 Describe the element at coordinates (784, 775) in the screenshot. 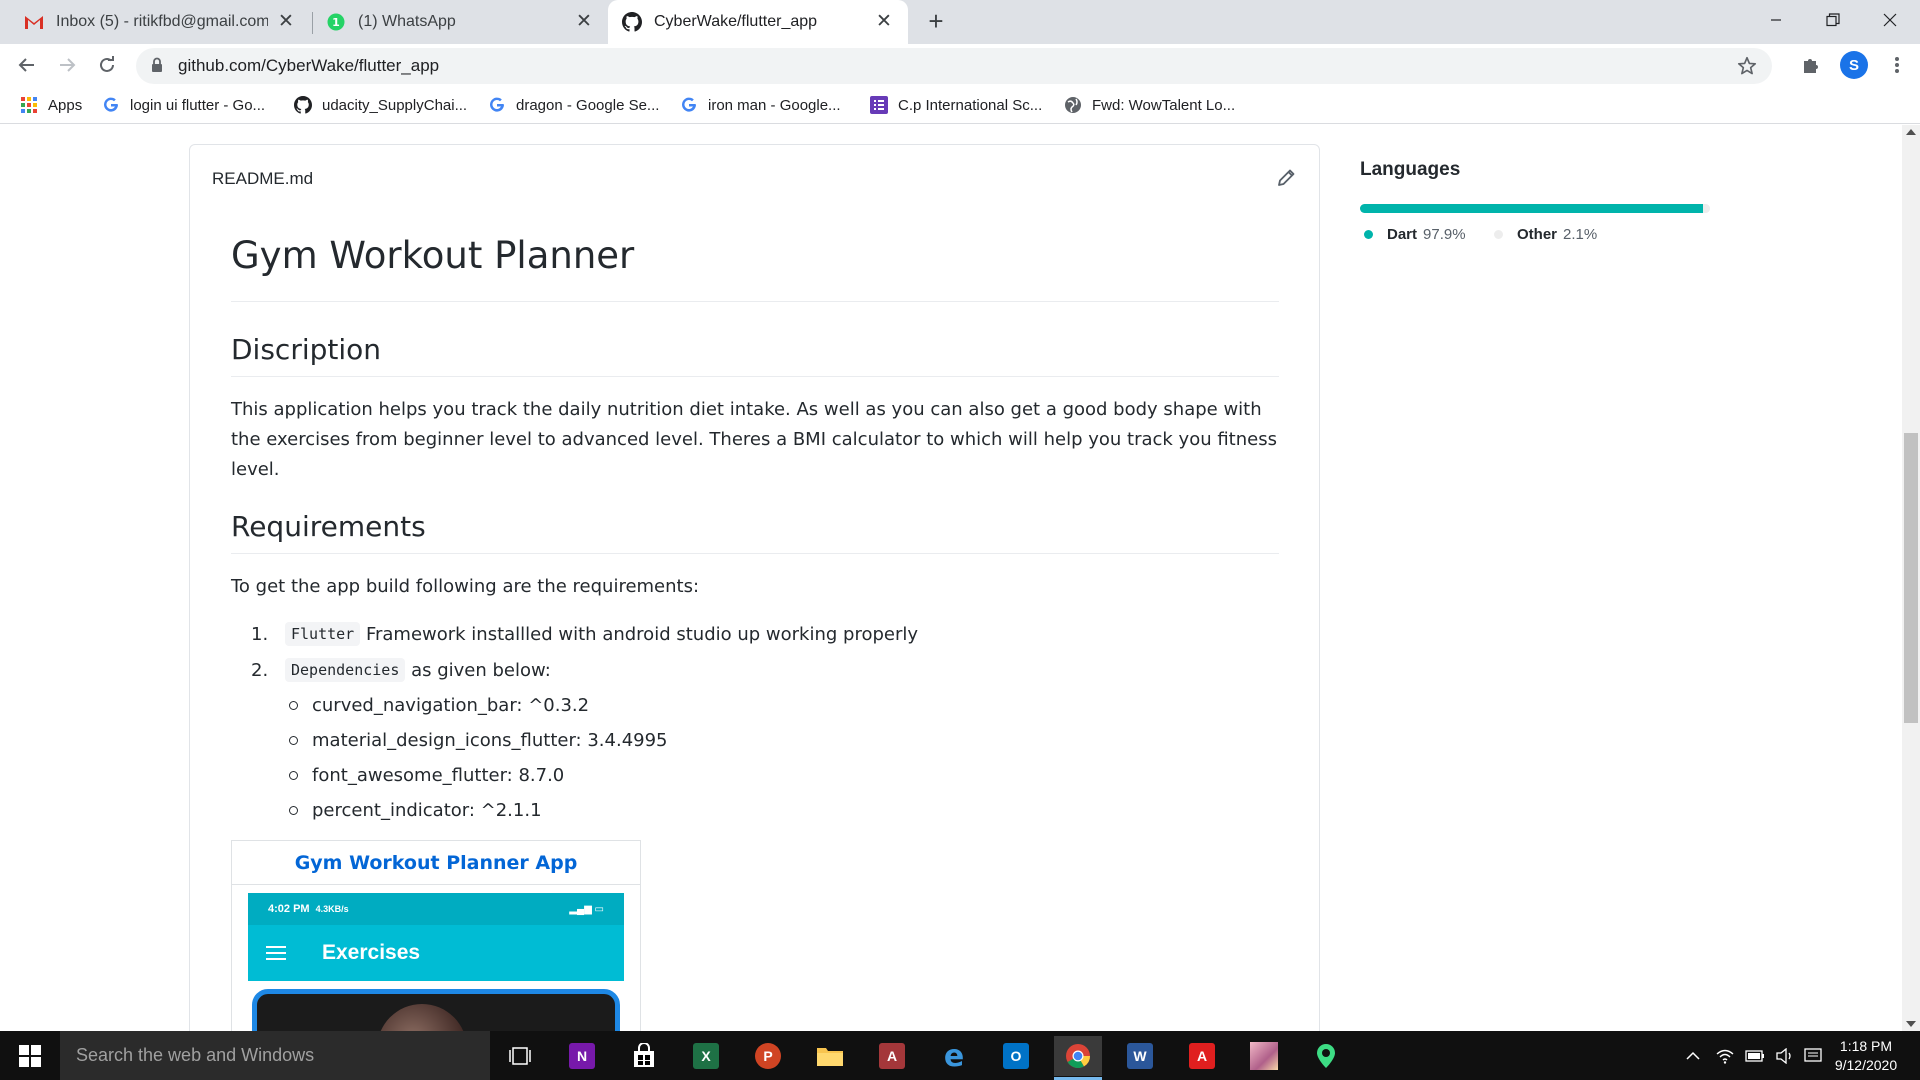

I see `list-item: font_awesome_flutter: 8.7.0` at that location.